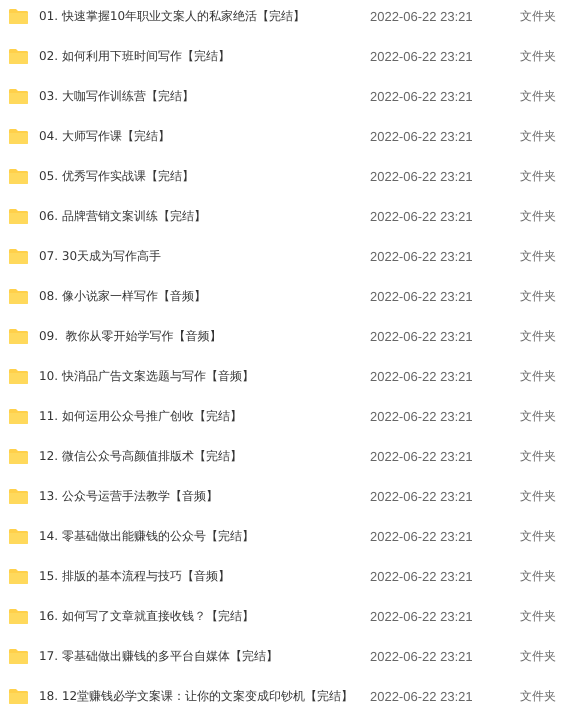 This screenshot has width=572, height=723. I want to click on folder-name: 14. 零基础做出能赚钱的公众号【完结】, so click(204, 536).